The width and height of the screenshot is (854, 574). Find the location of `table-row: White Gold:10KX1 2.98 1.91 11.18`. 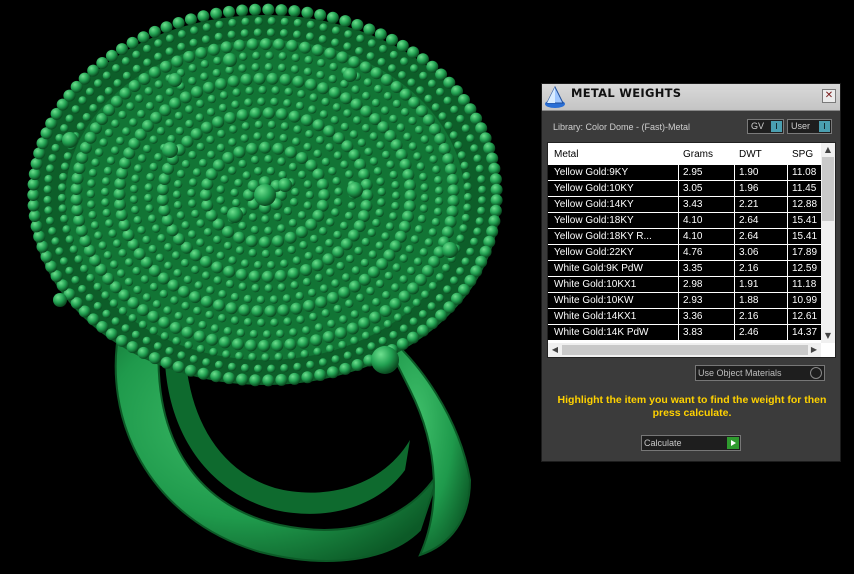

table-row: White Gold:10KX1 2.98 1.91 11.18 is located at coordinates (685, 285).